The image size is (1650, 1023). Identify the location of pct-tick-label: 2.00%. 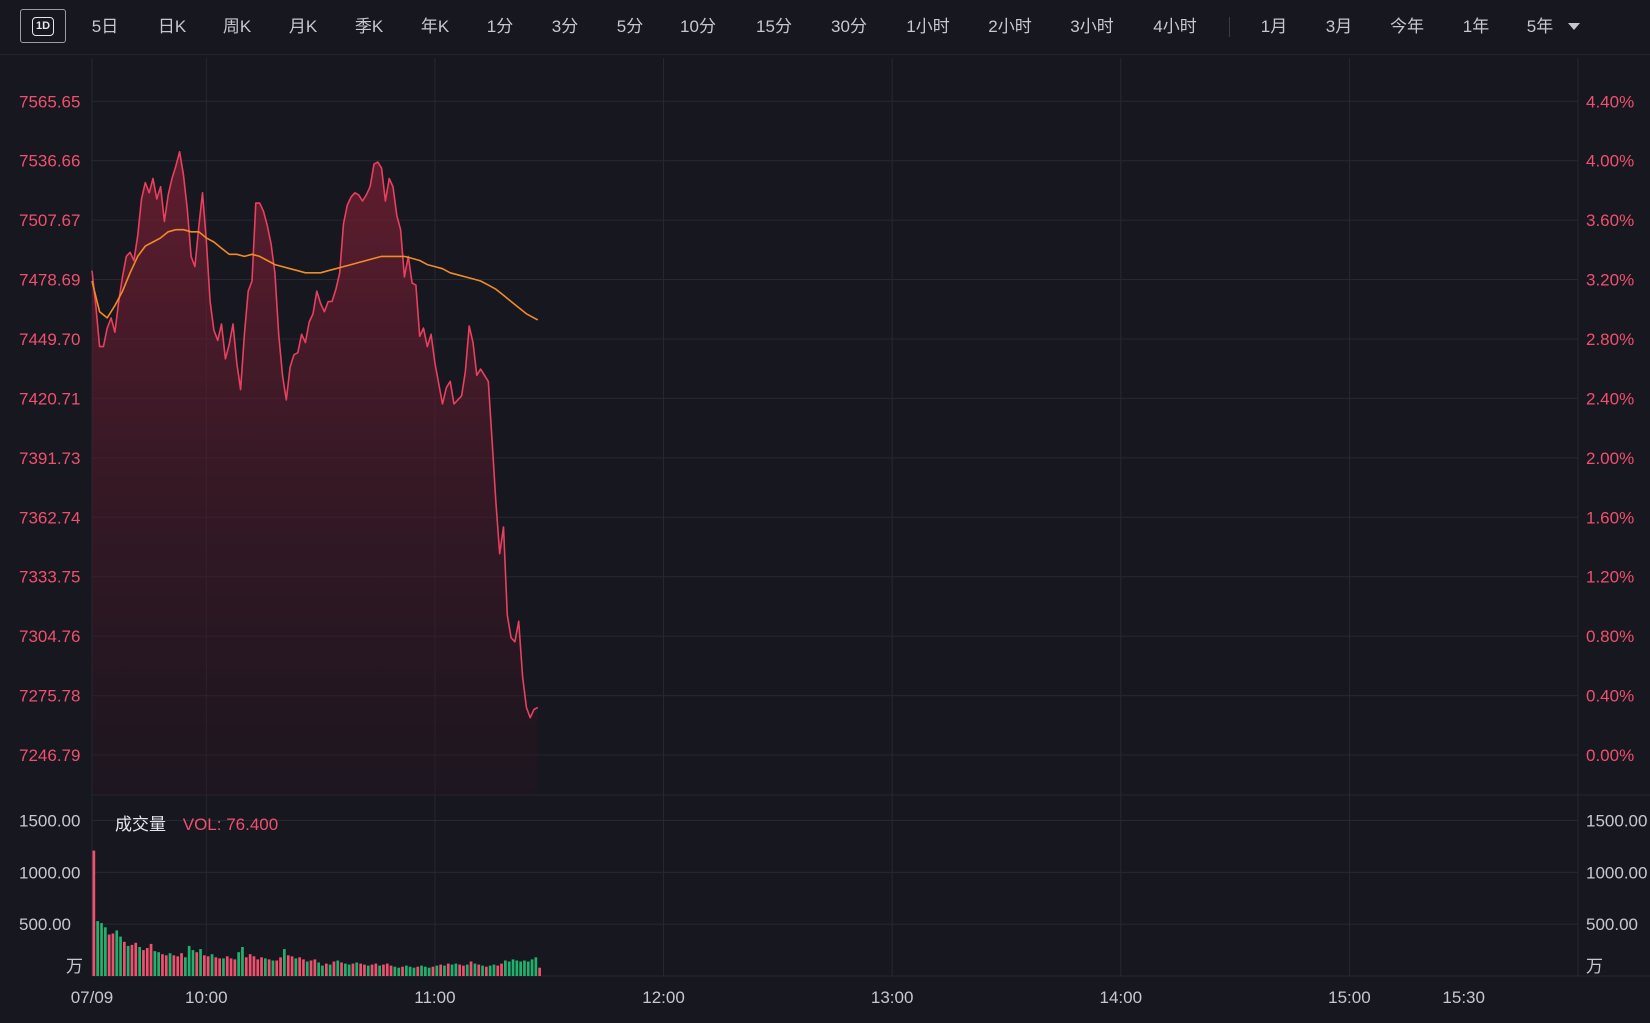
(1610, 458).